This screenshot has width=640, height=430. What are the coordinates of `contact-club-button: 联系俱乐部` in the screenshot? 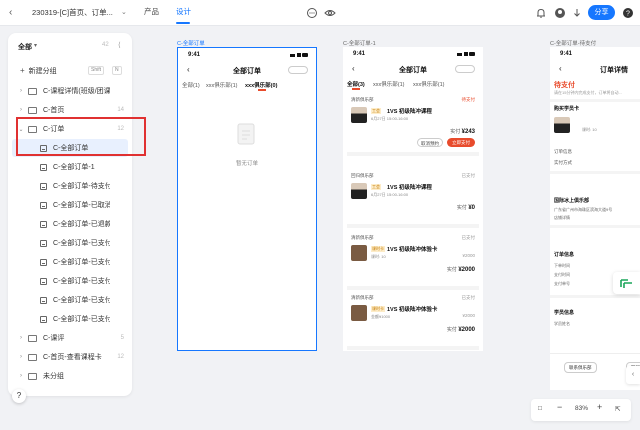 It's located at (580, 367).